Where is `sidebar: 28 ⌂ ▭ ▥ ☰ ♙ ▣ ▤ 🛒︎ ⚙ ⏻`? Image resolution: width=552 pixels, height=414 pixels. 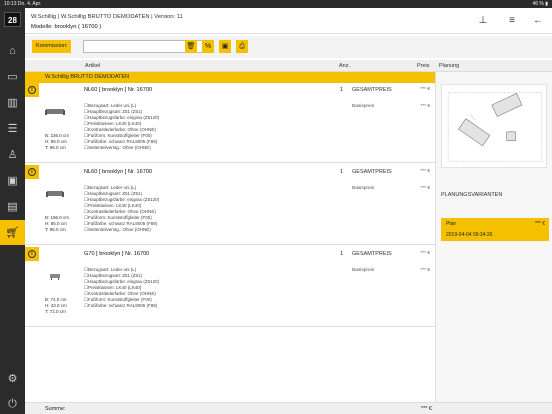
sidebar: 28 ⌂ ▭ ▥ ☰ ♙ ▣ ▤ 🛒︎ ⚙ ⏻ is located at coordinates (12, 211).